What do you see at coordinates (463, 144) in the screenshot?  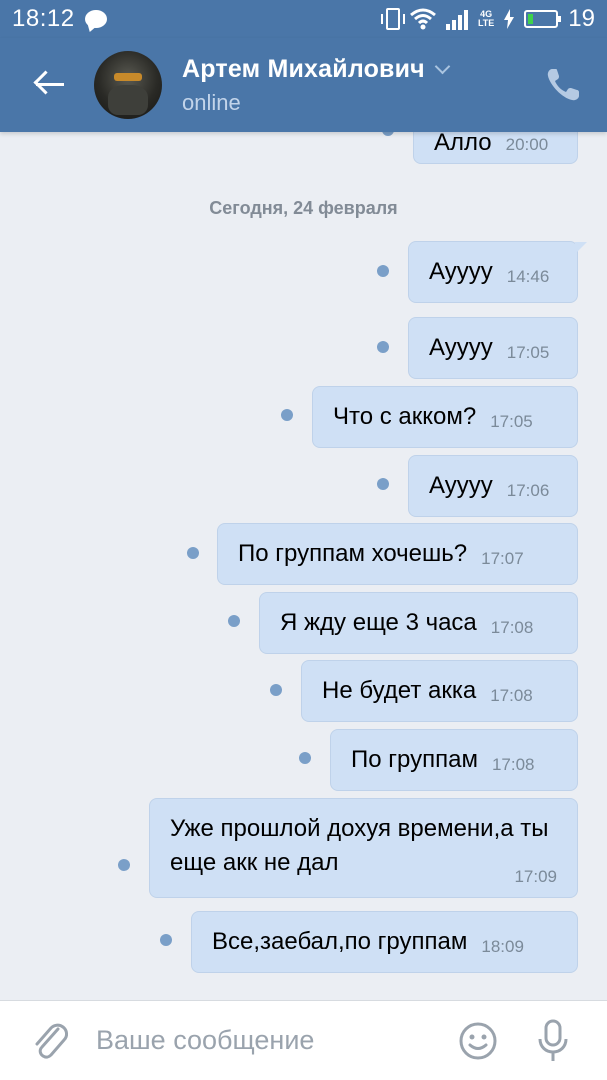 I see `message-text: Алло` at bounding box center [463, 144].